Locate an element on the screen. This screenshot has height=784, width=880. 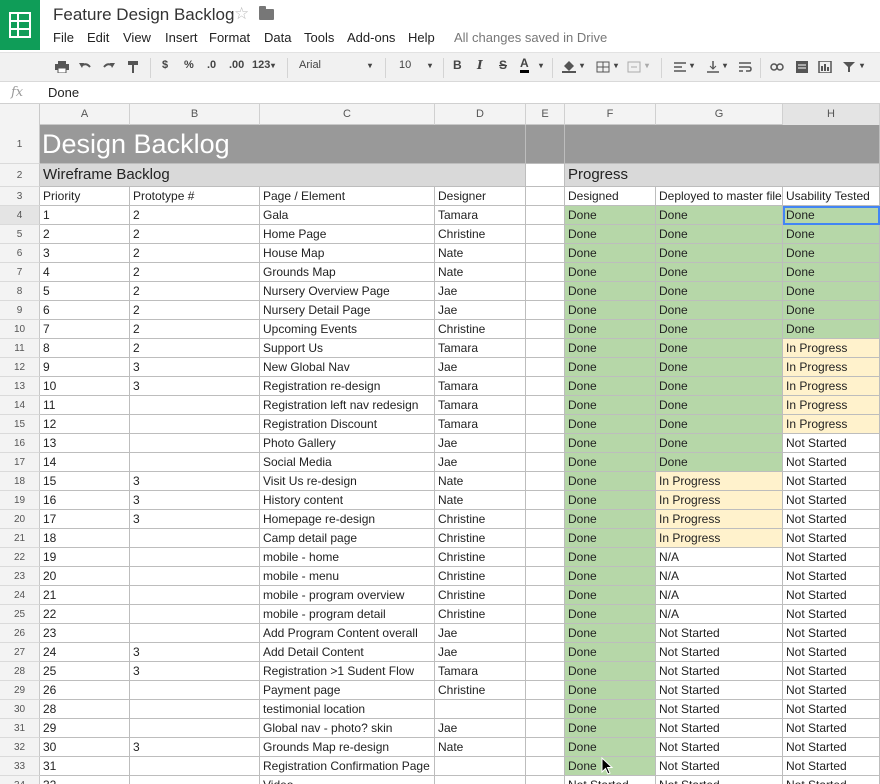
cell: 16 is located at coordinates (85, 500).